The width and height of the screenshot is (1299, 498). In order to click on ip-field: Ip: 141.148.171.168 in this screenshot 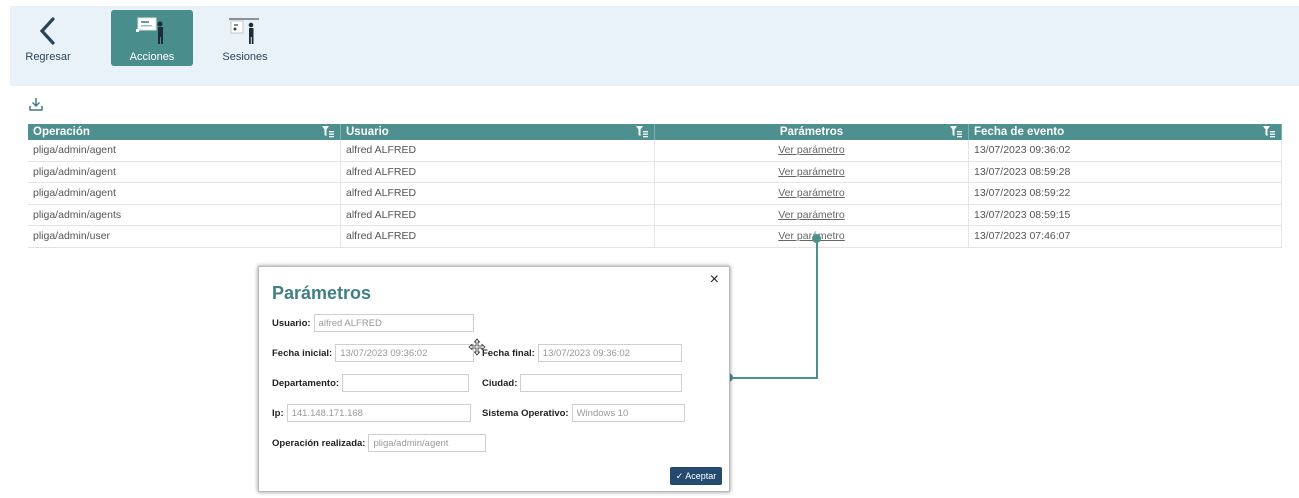, I will do `click(371, 413)`.